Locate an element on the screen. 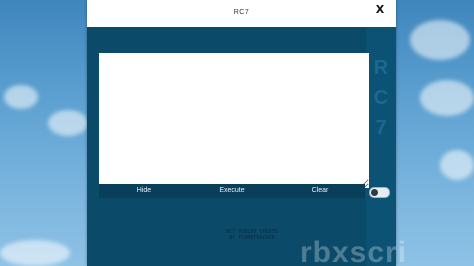 Image resolution: width=474 pixels, height=266 pixels. side-banner: R C 7 is located at coordinates (381, 146).